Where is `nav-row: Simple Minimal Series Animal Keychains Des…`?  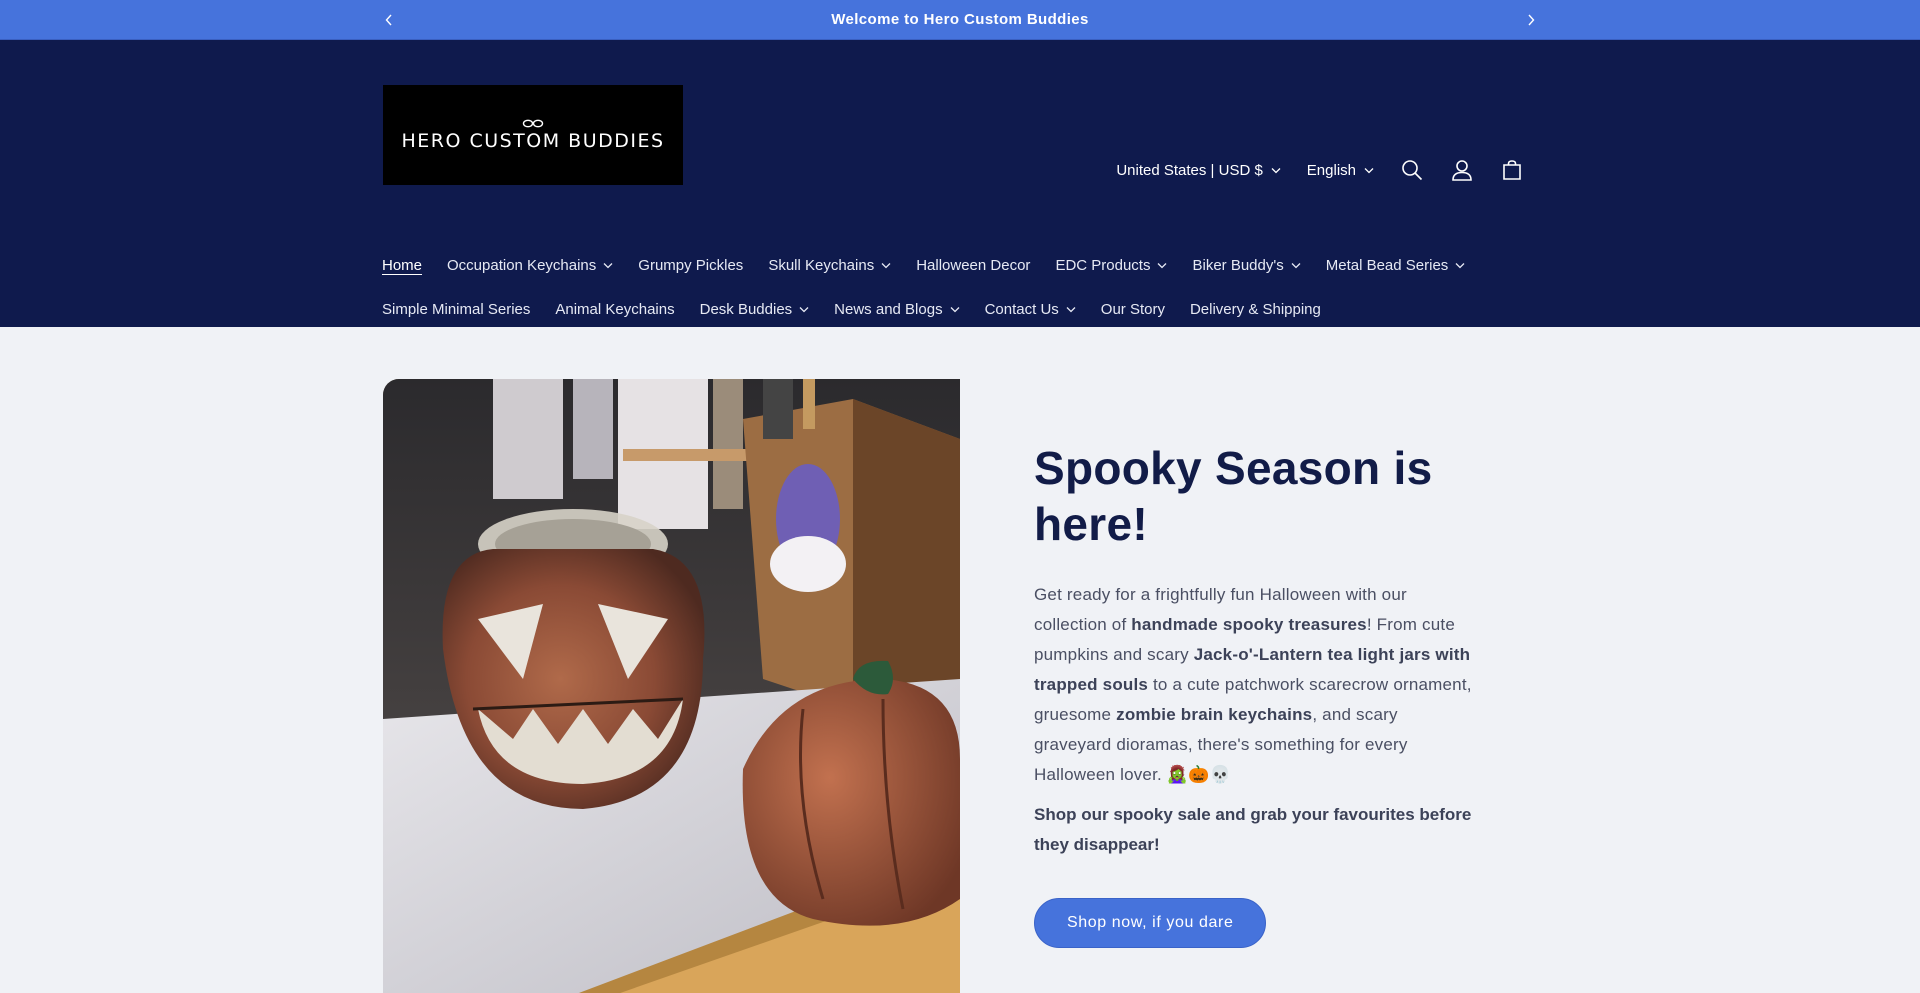
nav-row: Simple Minimal Series Animal Keychains Des… is located at coordinates (962, 309).